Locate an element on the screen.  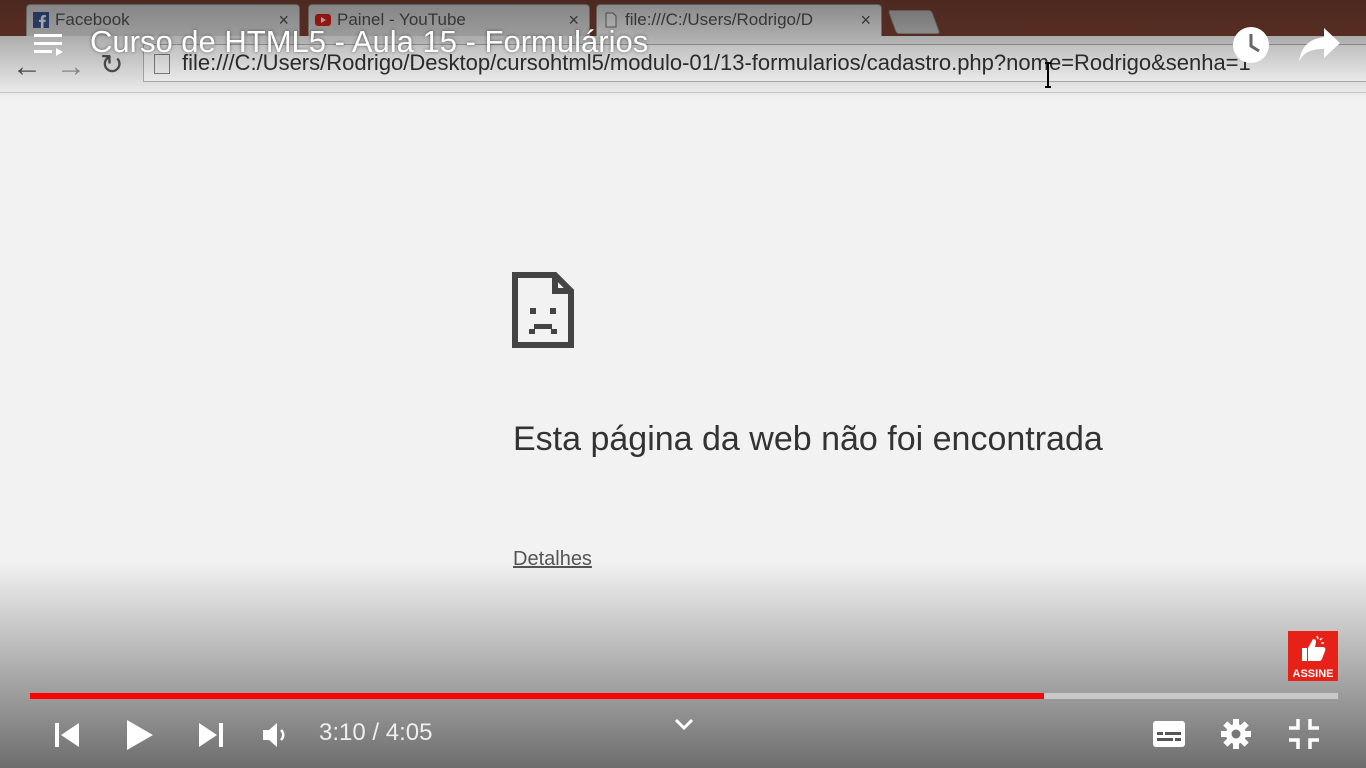
video-title: Curso de HTML5 - Aula 15 - Formulários is located at coordinates (369, 42).